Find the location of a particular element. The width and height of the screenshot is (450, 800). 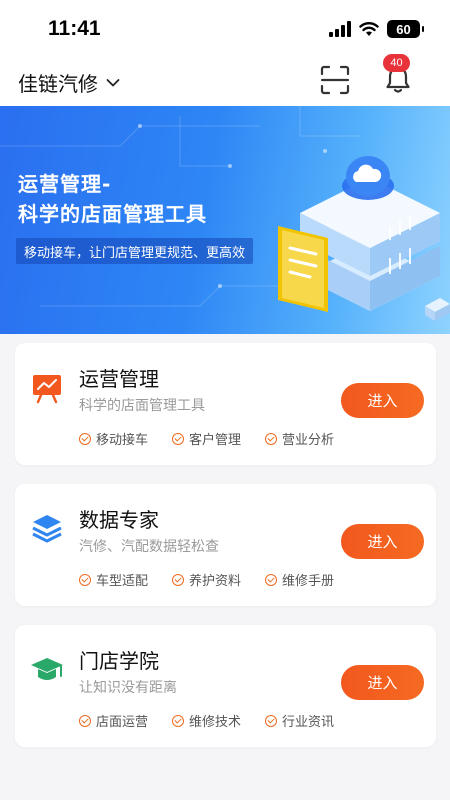

card-features: 移动接车 客户管理 营业分析 is located at coordinates (206, 438).